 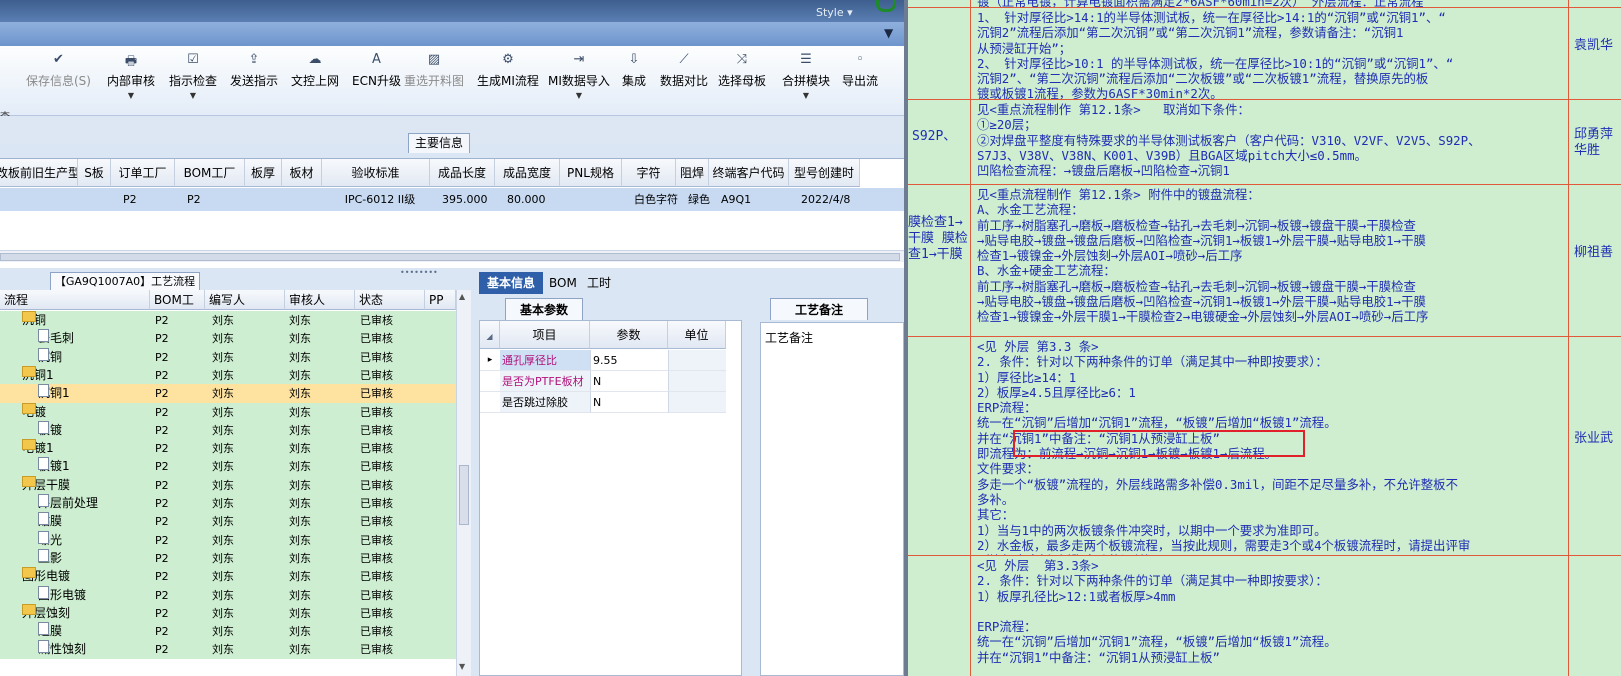 I want to click on tree-node: −外层蚀刻, so click(x=46, y=613).